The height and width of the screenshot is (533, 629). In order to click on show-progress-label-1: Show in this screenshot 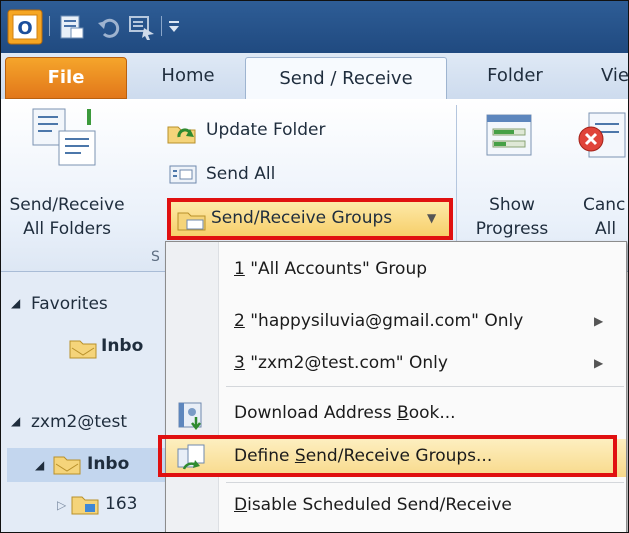, I will do `click(512, 205)`.